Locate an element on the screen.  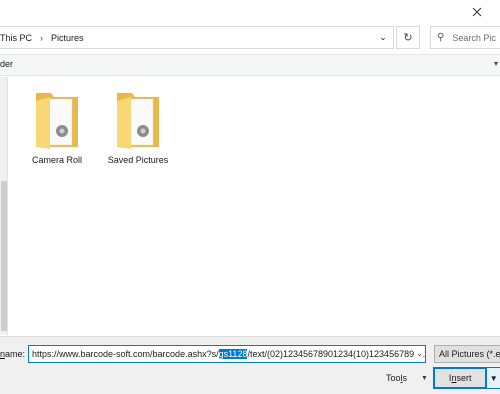
title-bar is located at coordinates (250, 12).